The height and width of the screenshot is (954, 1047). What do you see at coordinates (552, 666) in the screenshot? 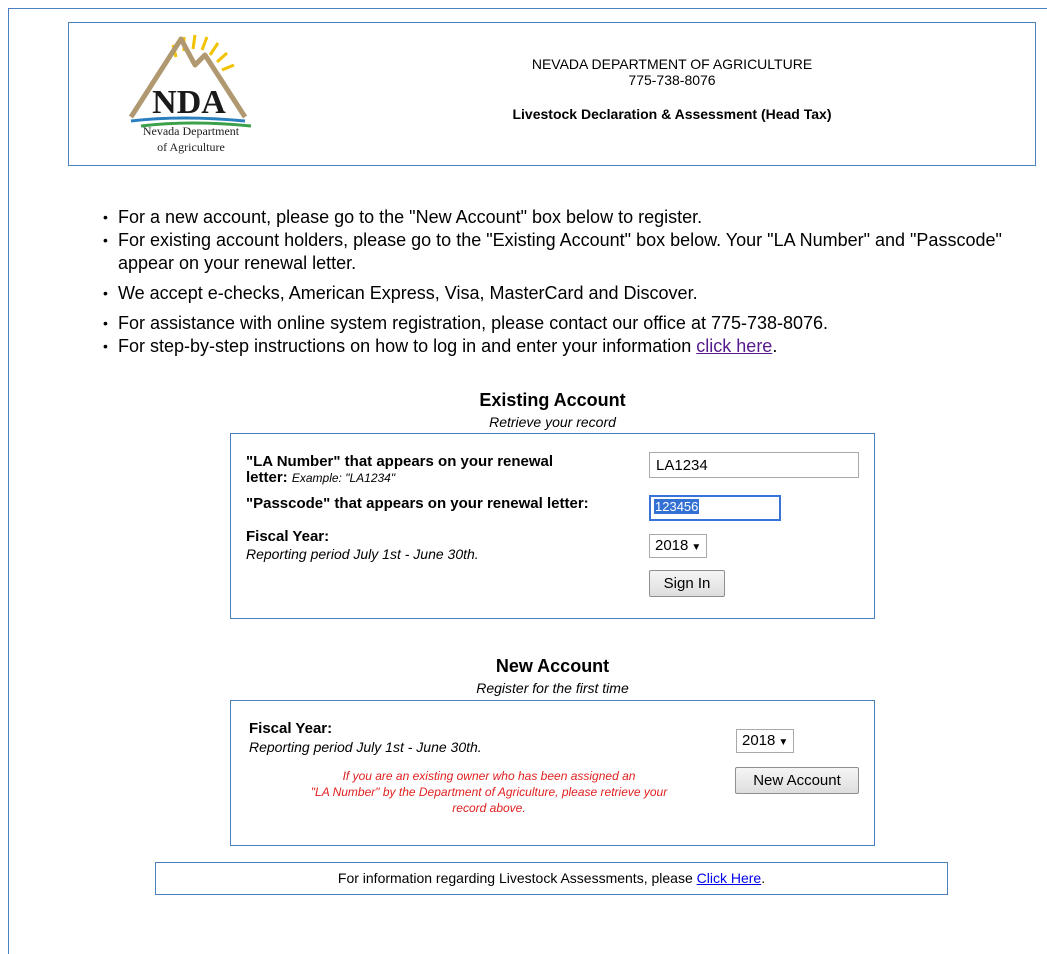
I see `new-account-title: New Account` at bounding box center [552, 666].